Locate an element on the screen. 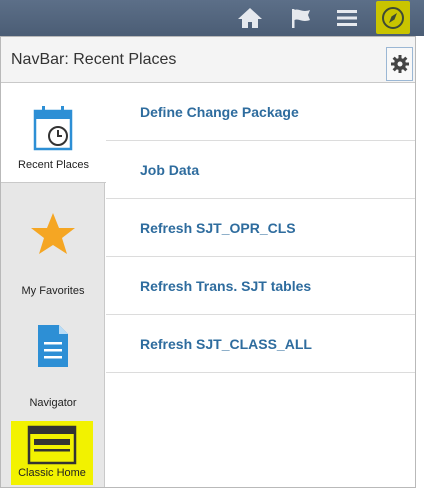 The image size is (424, 488). recent-place-link: Refresh SJT_CLASS_ALL is located at coordinates (226, 344).